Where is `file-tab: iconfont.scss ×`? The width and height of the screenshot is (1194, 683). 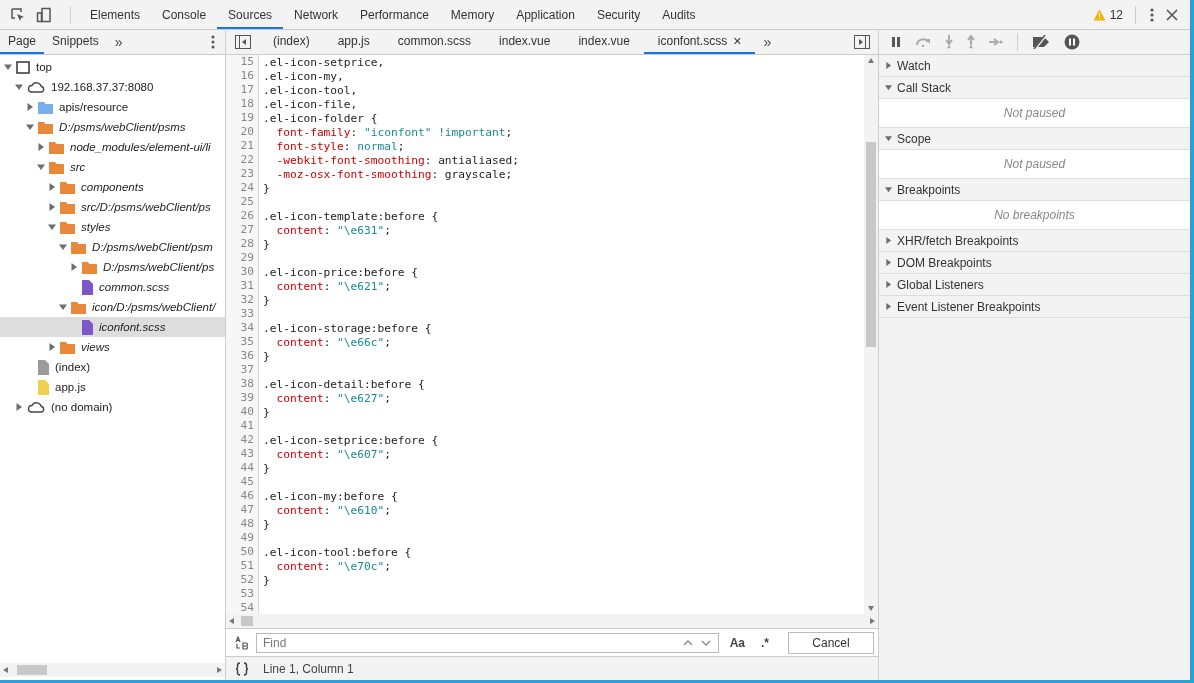 file-tab: iconfont.scss × is located at coordinates (699, 42).